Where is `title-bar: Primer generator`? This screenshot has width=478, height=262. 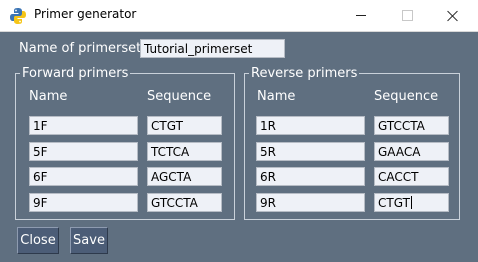 title-bar: Primer generator is located at coordinates (239, 16).